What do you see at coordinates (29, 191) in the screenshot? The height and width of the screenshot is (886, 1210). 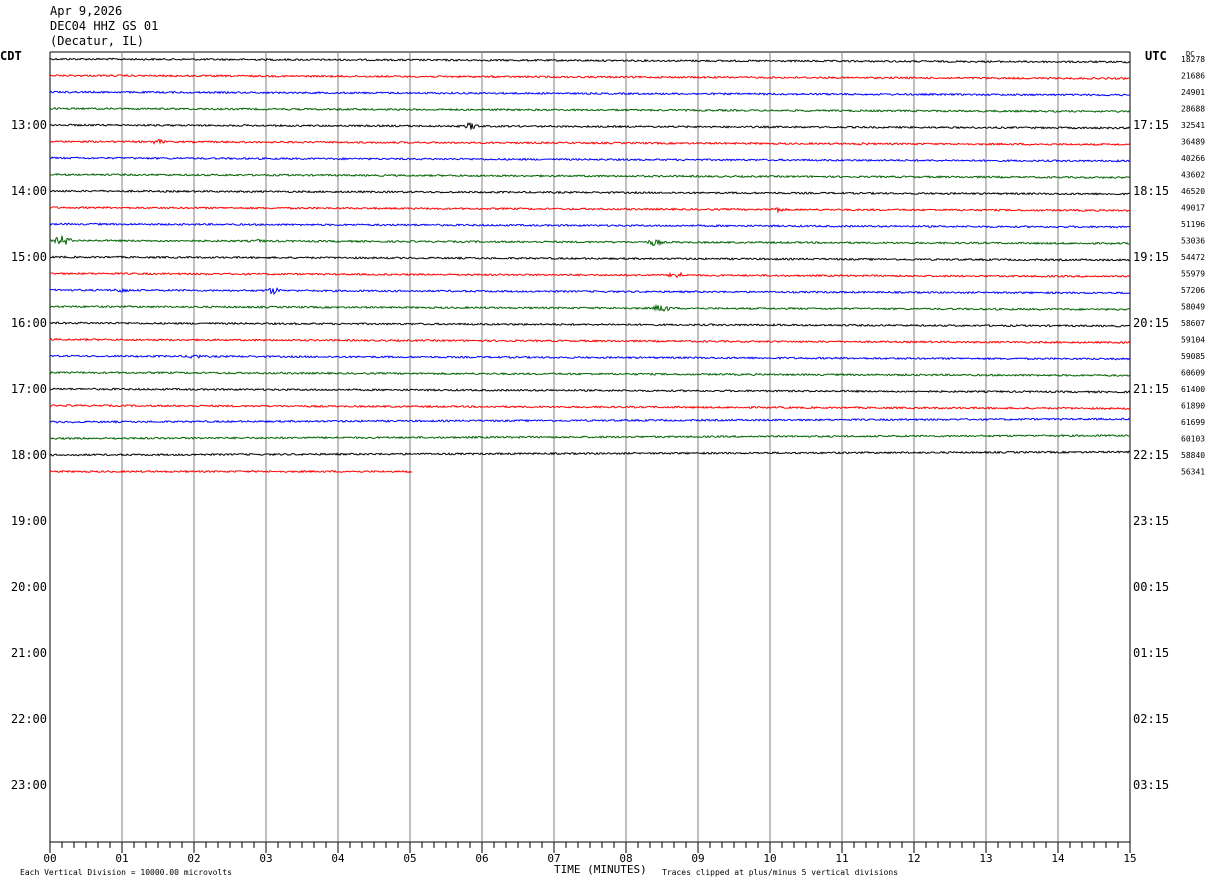 I see `hour-label-cdt: 14:00` at bounding box center [29, 191].